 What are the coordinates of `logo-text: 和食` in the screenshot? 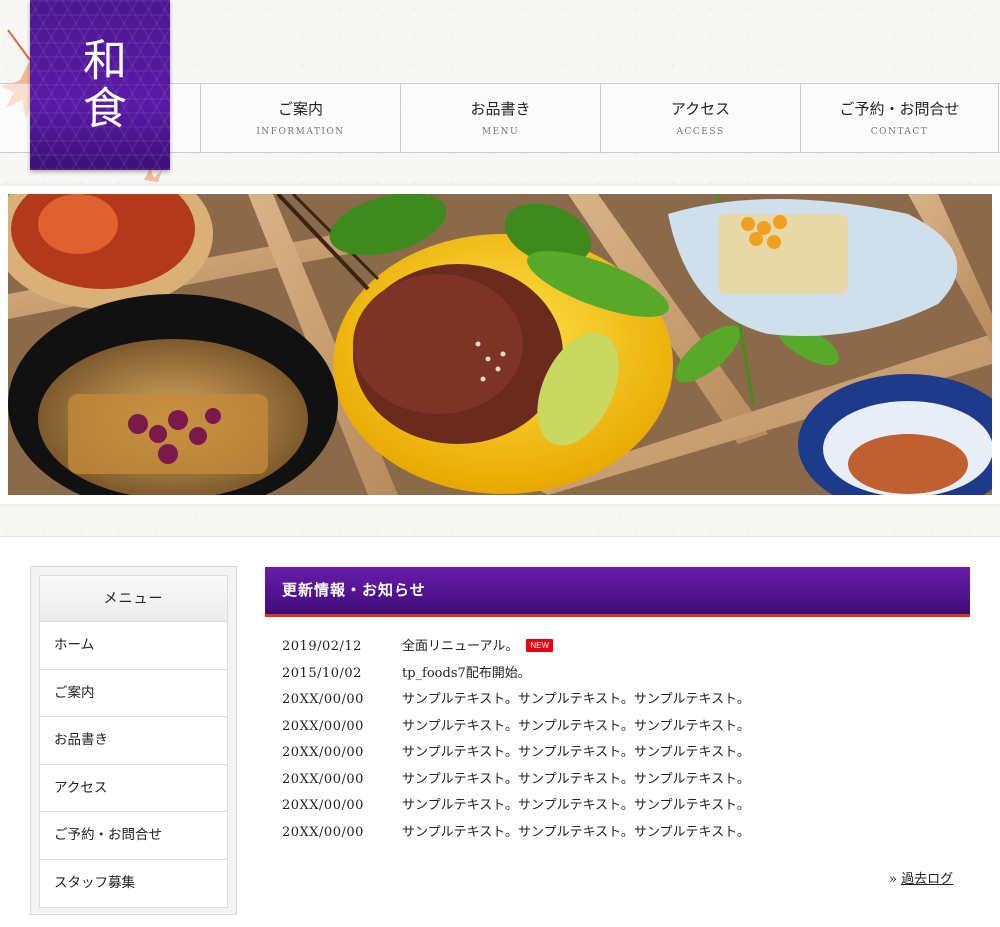 It's located at (100, 85).